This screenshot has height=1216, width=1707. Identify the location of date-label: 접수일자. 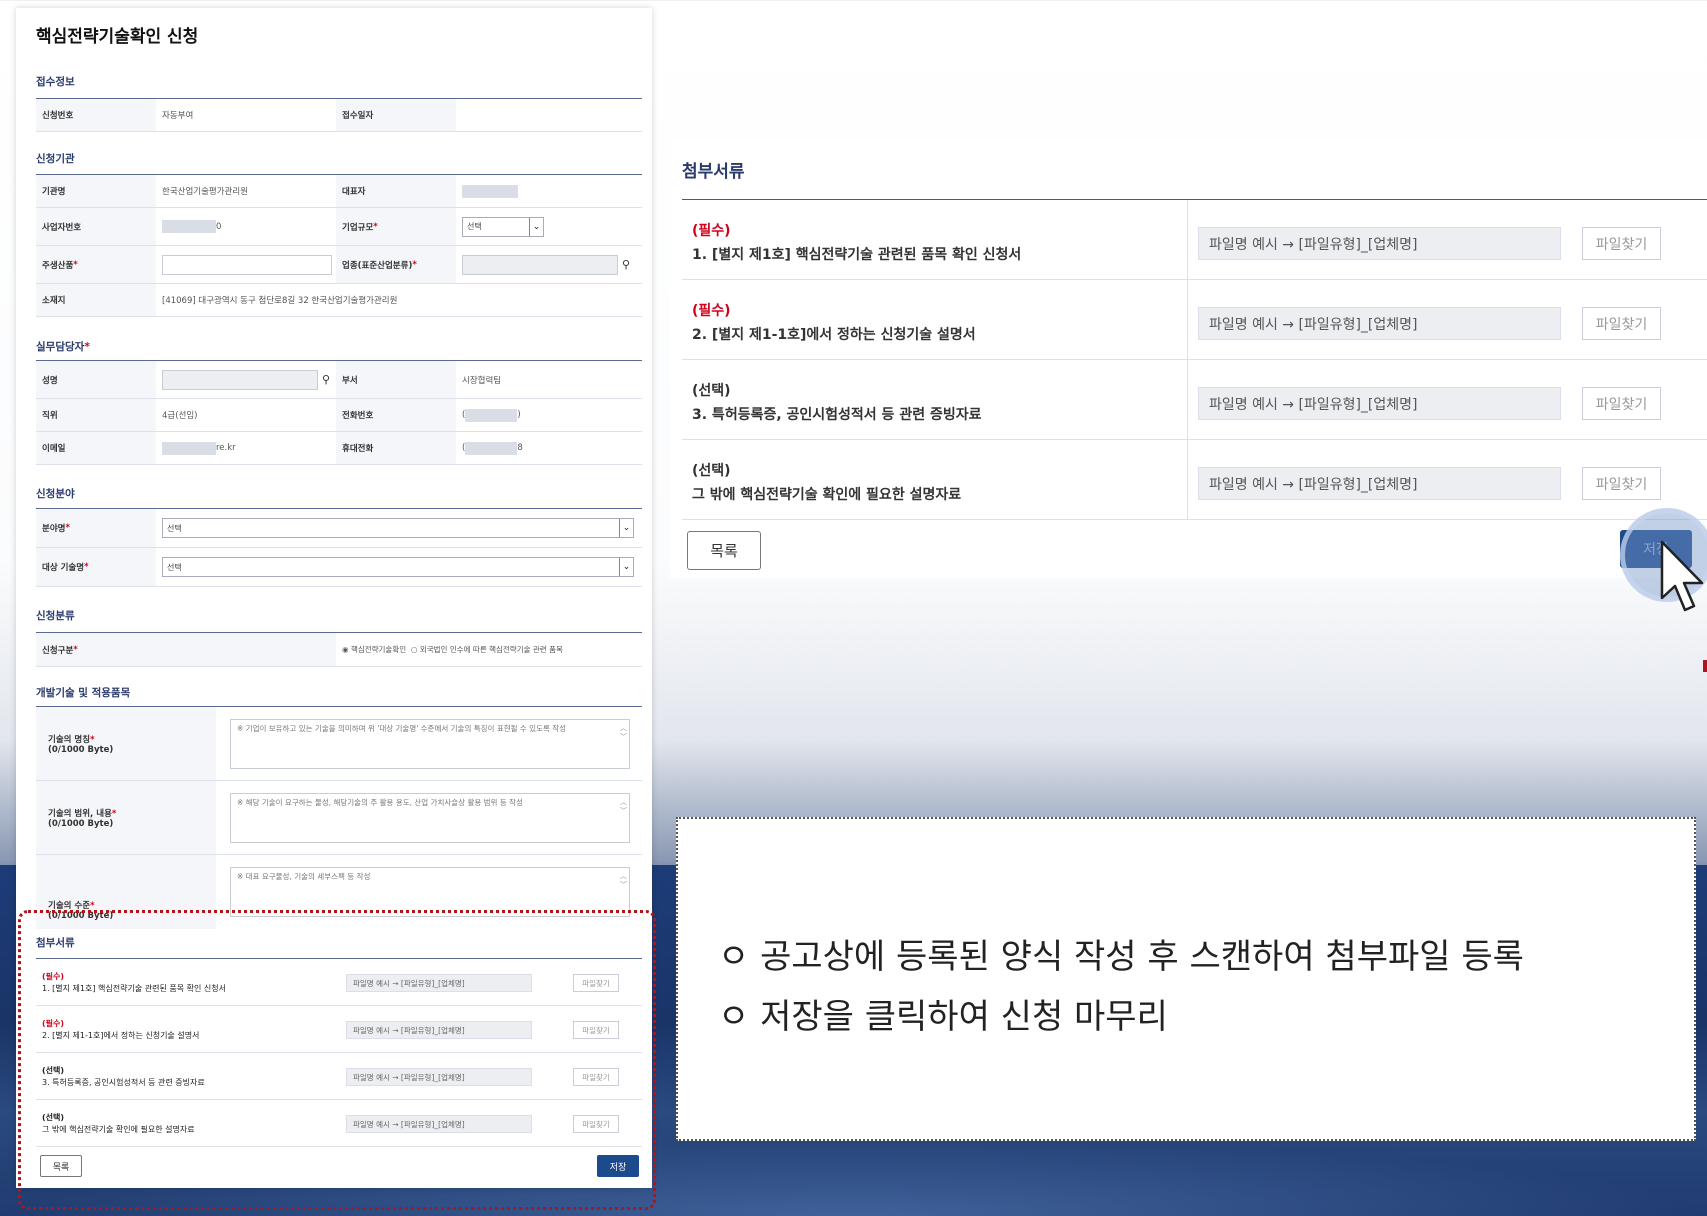
(396, 115).